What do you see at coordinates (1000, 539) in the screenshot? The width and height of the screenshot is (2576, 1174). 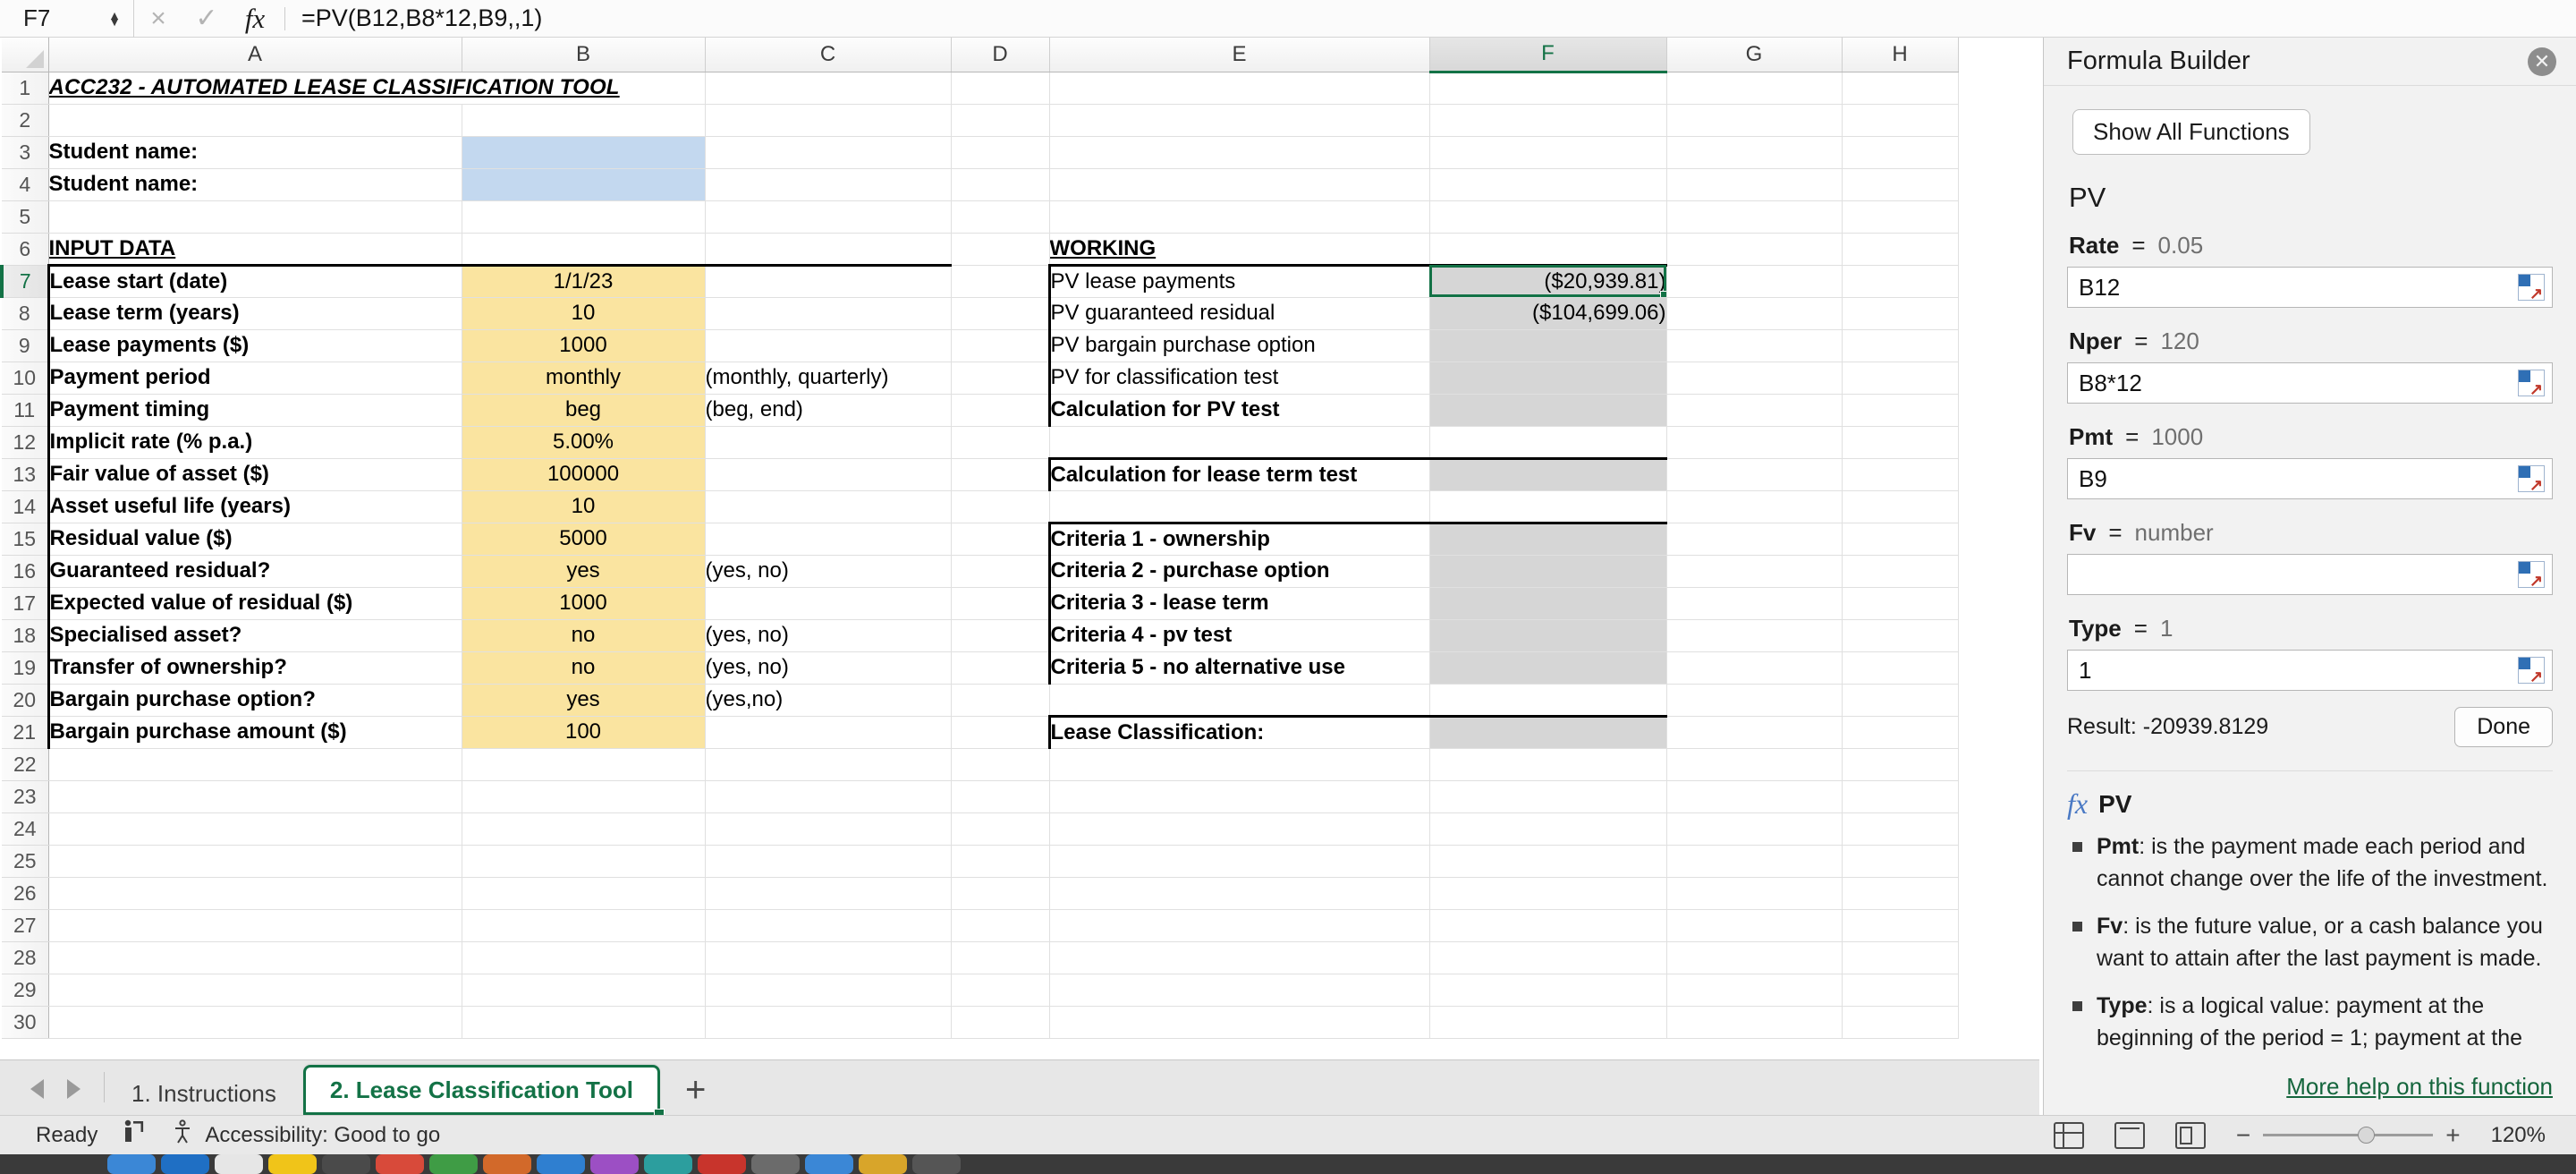 I see `cell-d15` at bounding box center [1000, 539].